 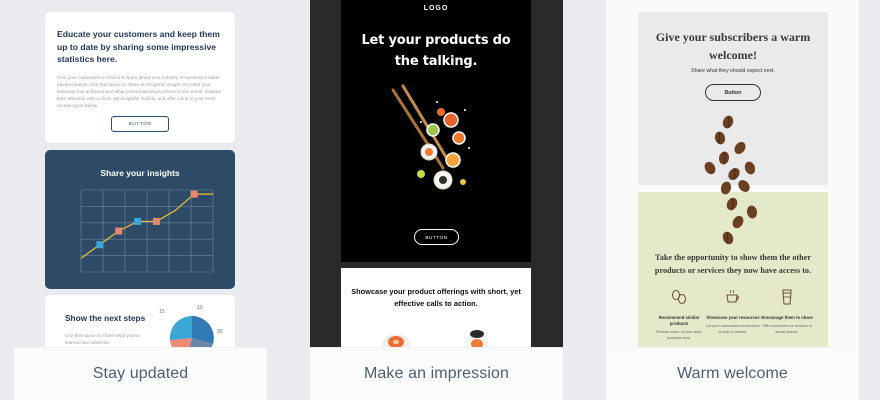 I want to click on caption-bar: Stay updated, so click(x=140, y=373).